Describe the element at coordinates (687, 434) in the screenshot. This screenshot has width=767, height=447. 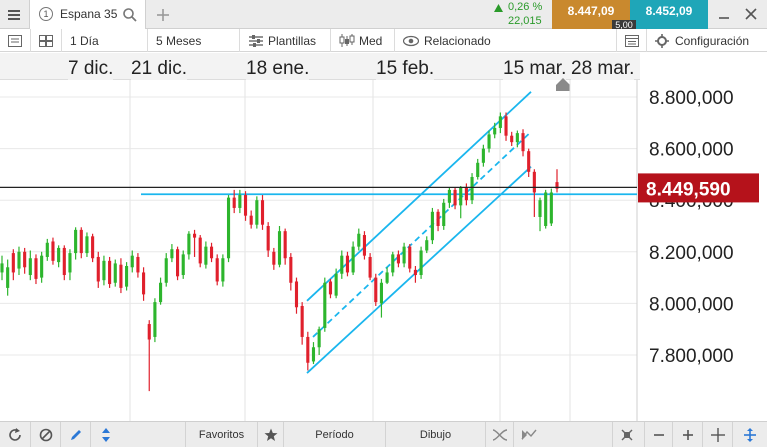
I see `zoom-in-button` at that location.